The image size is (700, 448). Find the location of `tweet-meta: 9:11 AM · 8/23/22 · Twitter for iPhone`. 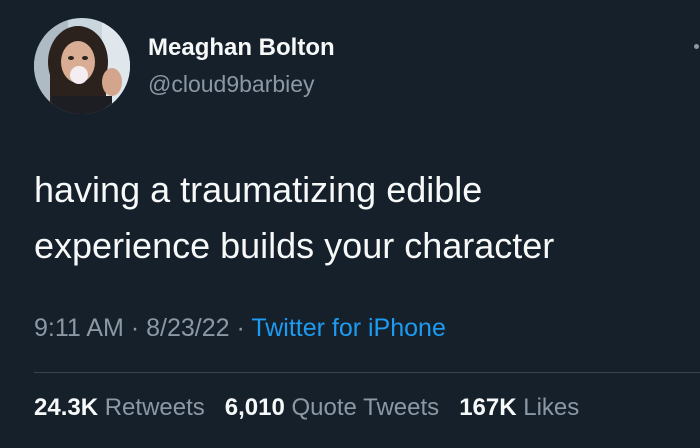

tweet-meta: 9:11 AM · 8/23/22 · Twitter for iPhone is located at coordinates (240, 328).